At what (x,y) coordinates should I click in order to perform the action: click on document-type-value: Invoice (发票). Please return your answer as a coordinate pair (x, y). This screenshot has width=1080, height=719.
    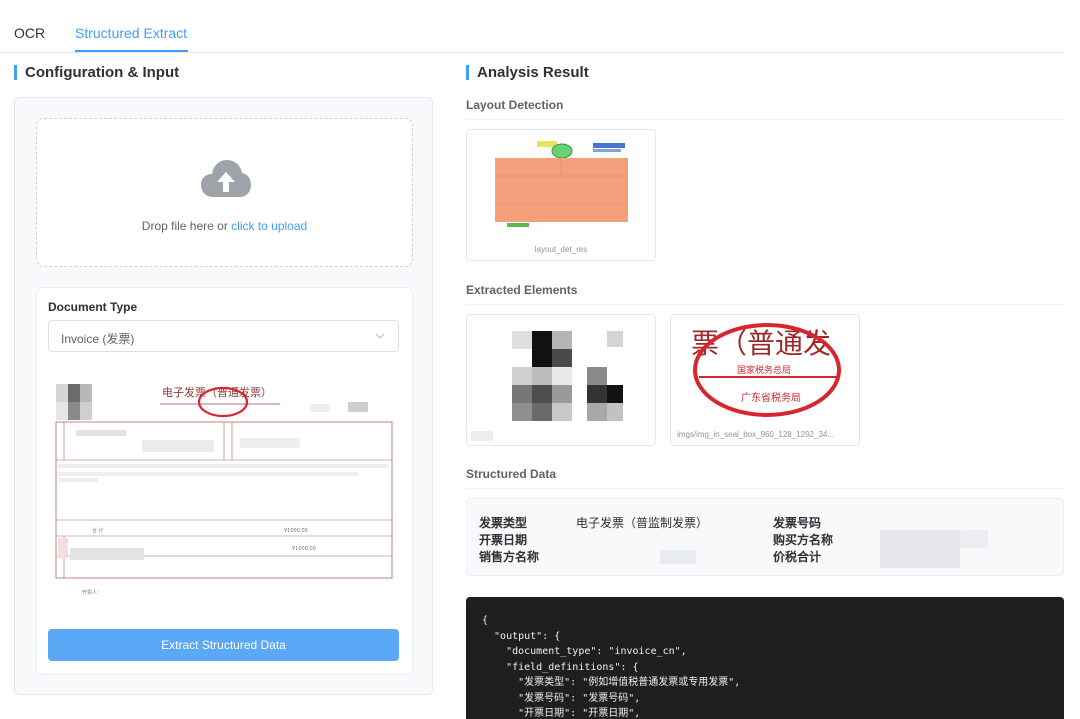
    Looking at the image, I should click on (98, 339).